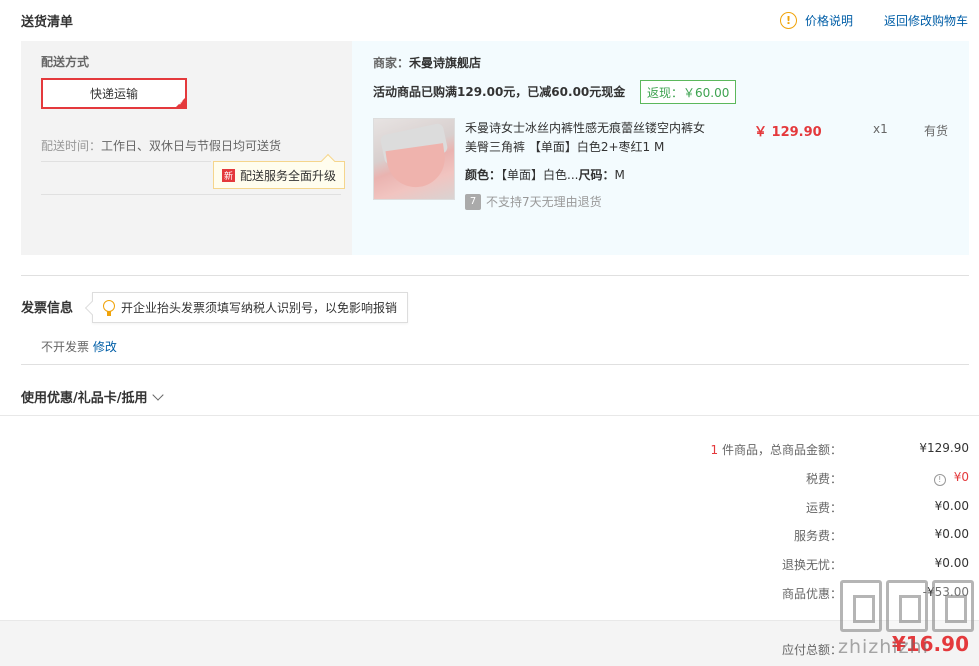 This screenshot has height=666, width=979. I want to click on merchant-name: 禾曼诗旗舰店, so click(445, 63).